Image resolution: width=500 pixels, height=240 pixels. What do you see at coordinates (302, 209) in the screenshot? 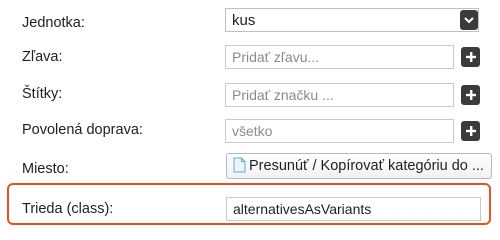
I see `class-value: alternativesAsVariants` at bounding box center [302, 209].